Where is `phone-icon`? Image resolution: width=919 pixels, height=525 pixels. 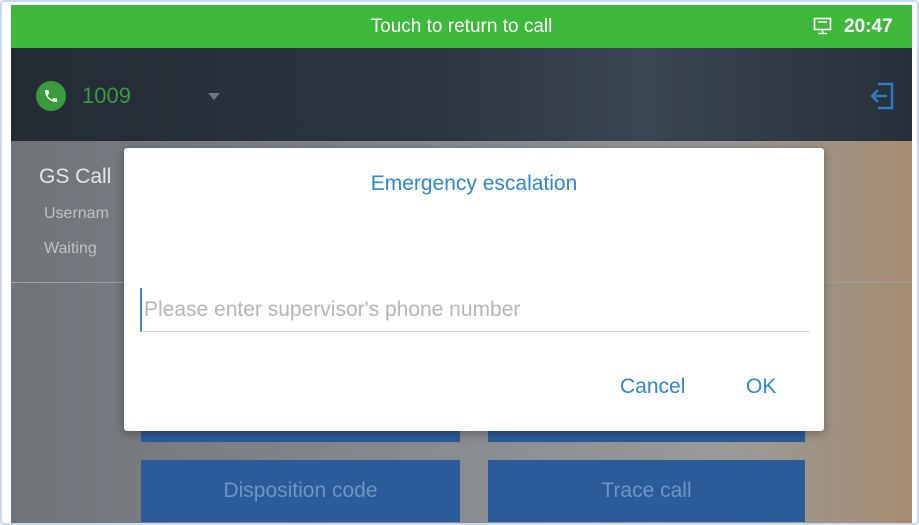
phone-icon is located at coordinates (51, 96).